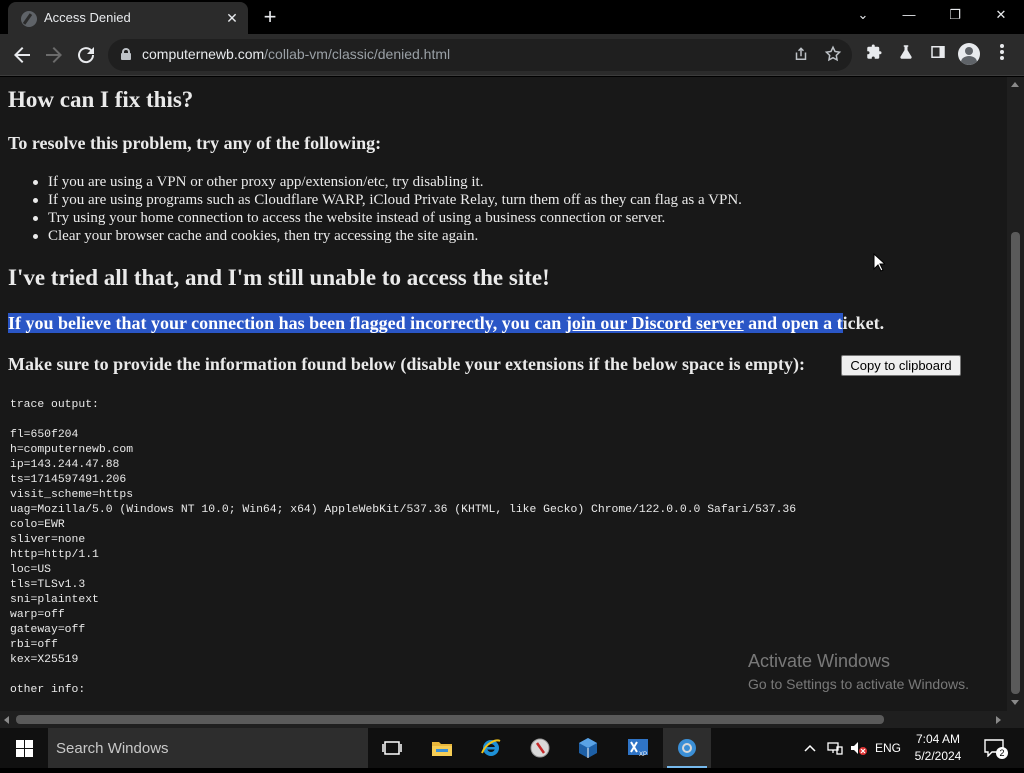  I want to click on url-path: /collab-vm/classic/denied.html, so click(357, 54).